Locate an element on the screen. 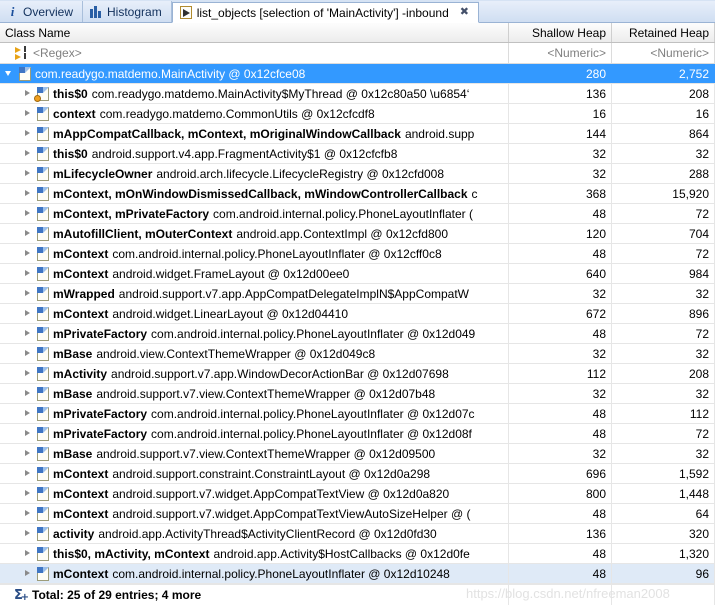  regex-filter-icon is located at coordinates (21, 52).